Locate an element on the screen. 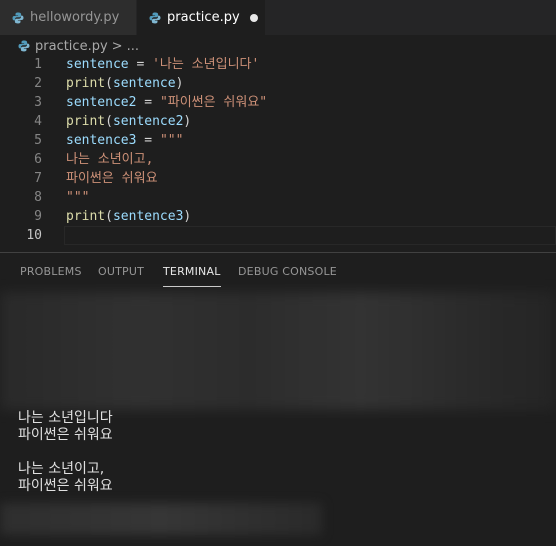 The image size is (556, 546). code-text: print(sentence2) is located at coordinates (128, 121).